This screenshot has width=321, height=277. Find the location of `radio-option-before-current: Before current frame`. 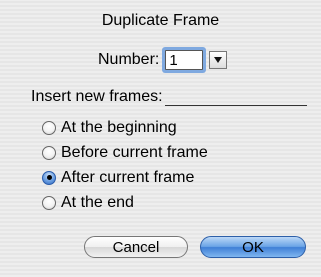

radio-option-before-current: Before current frame is located at coordinates (125, 152).